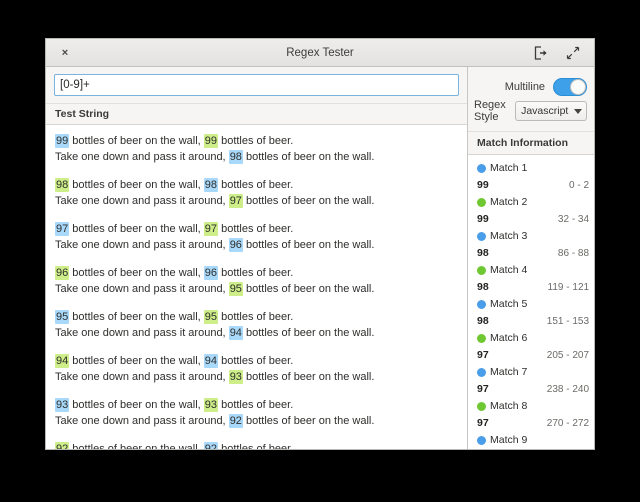  Describe the element at coordinates (579, 185) in the screenshot. I see `match-range: 0 - 2` at that location.